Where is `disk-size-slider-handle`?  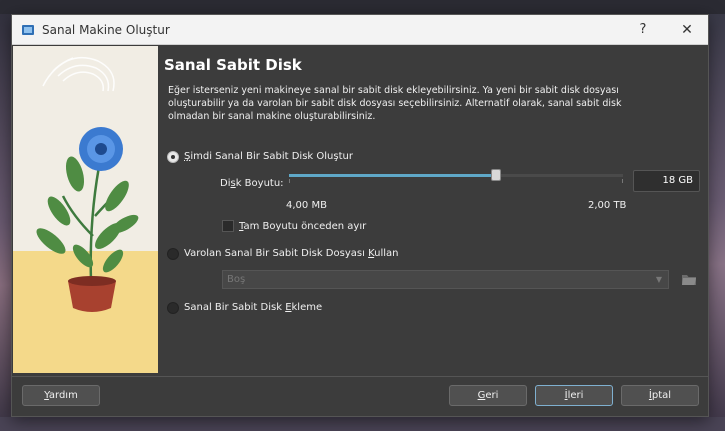
disk-size-slider-handle is located at coordinates (496, 175).